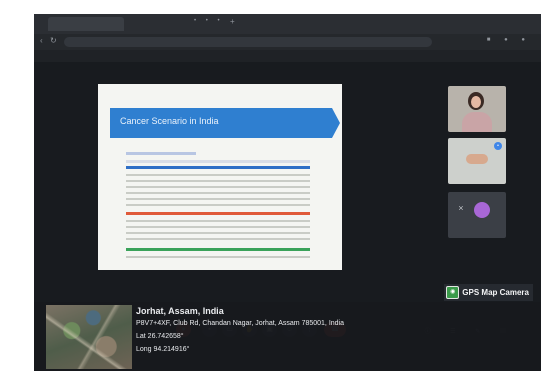  What do you see at coordinates (161, 153) in the screenshot?
I see `table-header-row` at bounding box center [161, 153].